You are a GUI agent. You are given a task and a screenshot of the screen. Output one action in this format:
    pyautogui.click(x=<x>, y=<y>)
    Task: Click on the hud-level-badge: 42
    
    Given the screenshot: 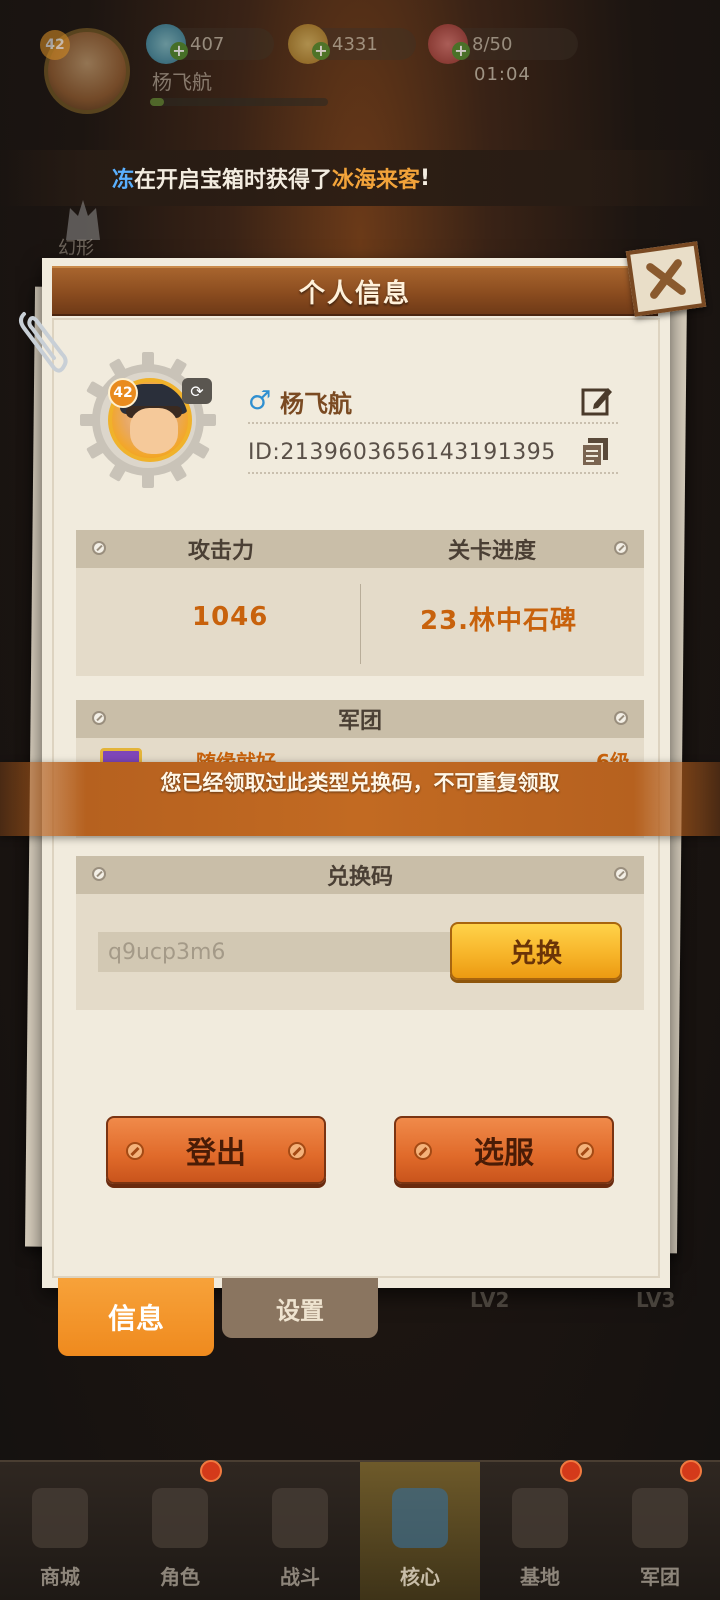 What is the action you would take?
    pyautogui.click(x=55, y=45)
    